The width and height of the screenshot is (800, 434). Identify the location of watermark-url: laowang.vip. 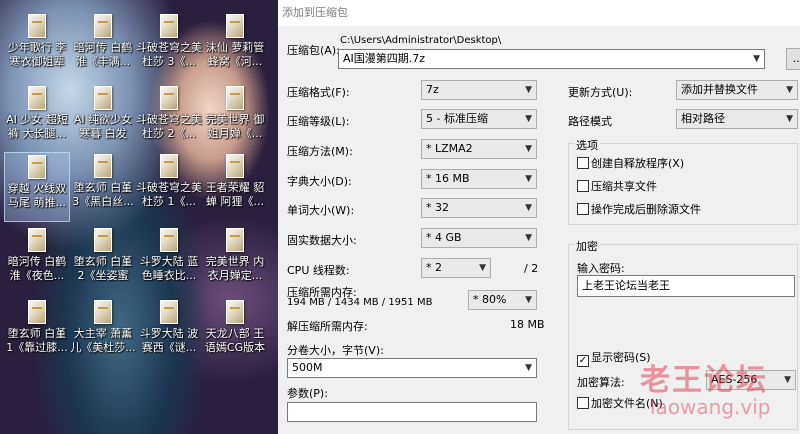
(710, 407).